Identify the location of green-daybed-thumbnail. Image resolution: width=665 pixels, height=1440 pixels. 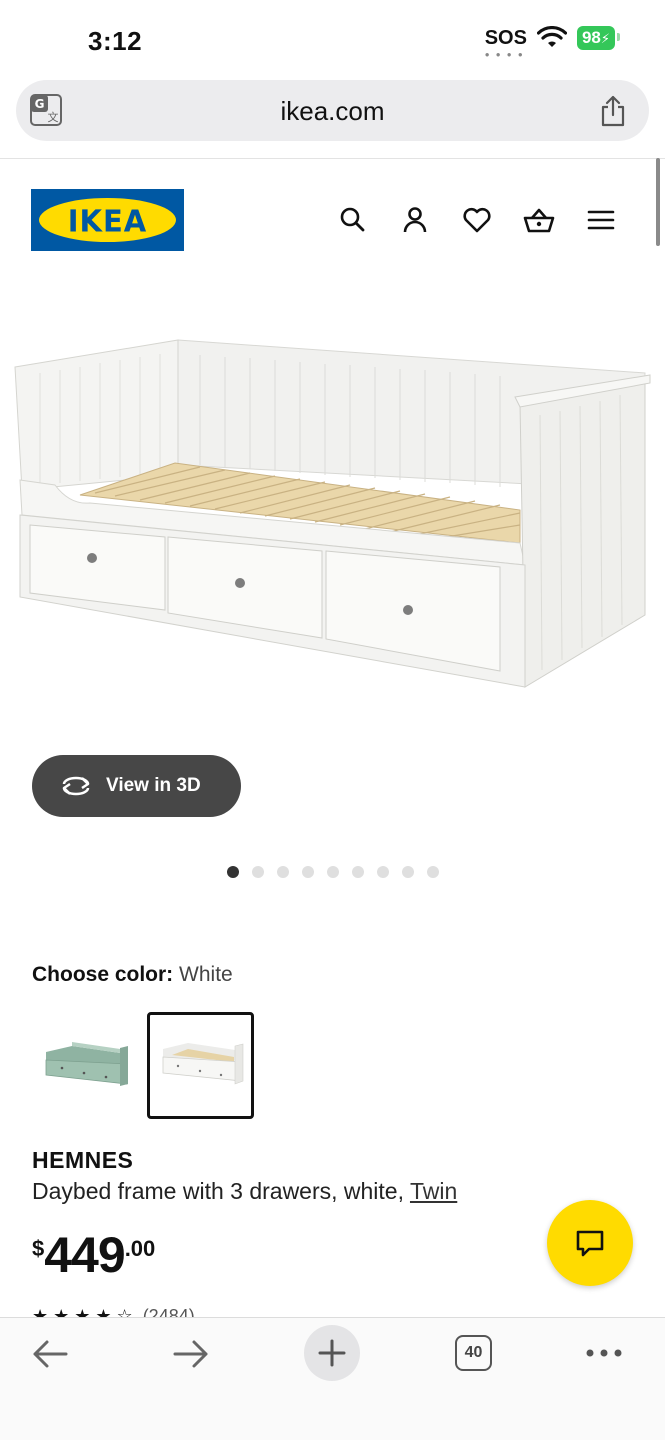
(86, 1064).